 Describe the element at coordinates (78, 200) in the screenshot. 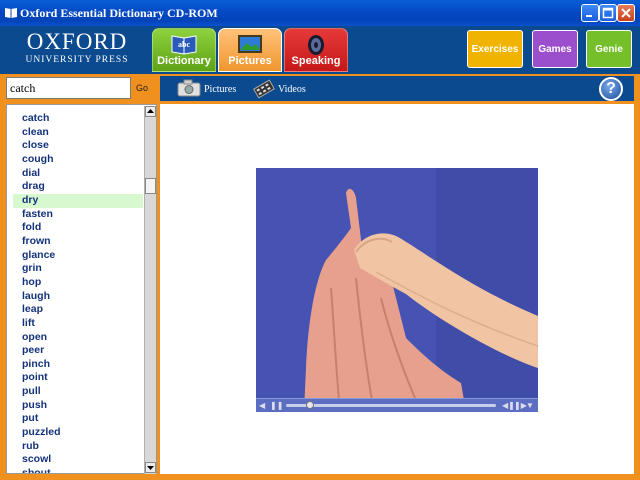

I see `word-list-item: dry` at that location.